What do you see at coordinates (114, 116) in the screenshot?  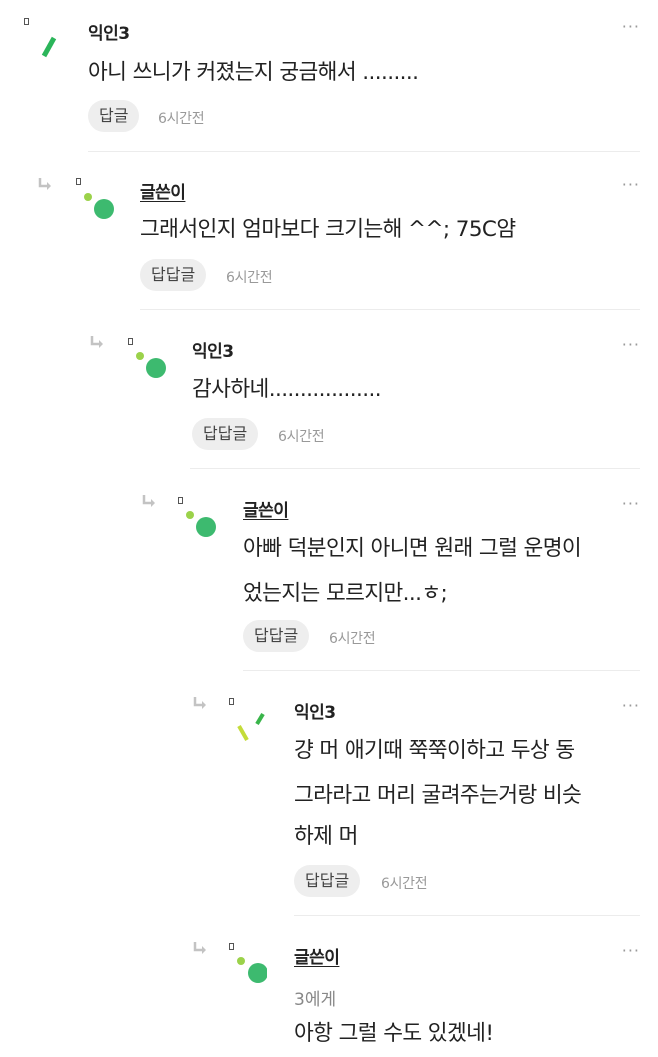 I see `reply-button: 답글` at bounding box center [114, 116].